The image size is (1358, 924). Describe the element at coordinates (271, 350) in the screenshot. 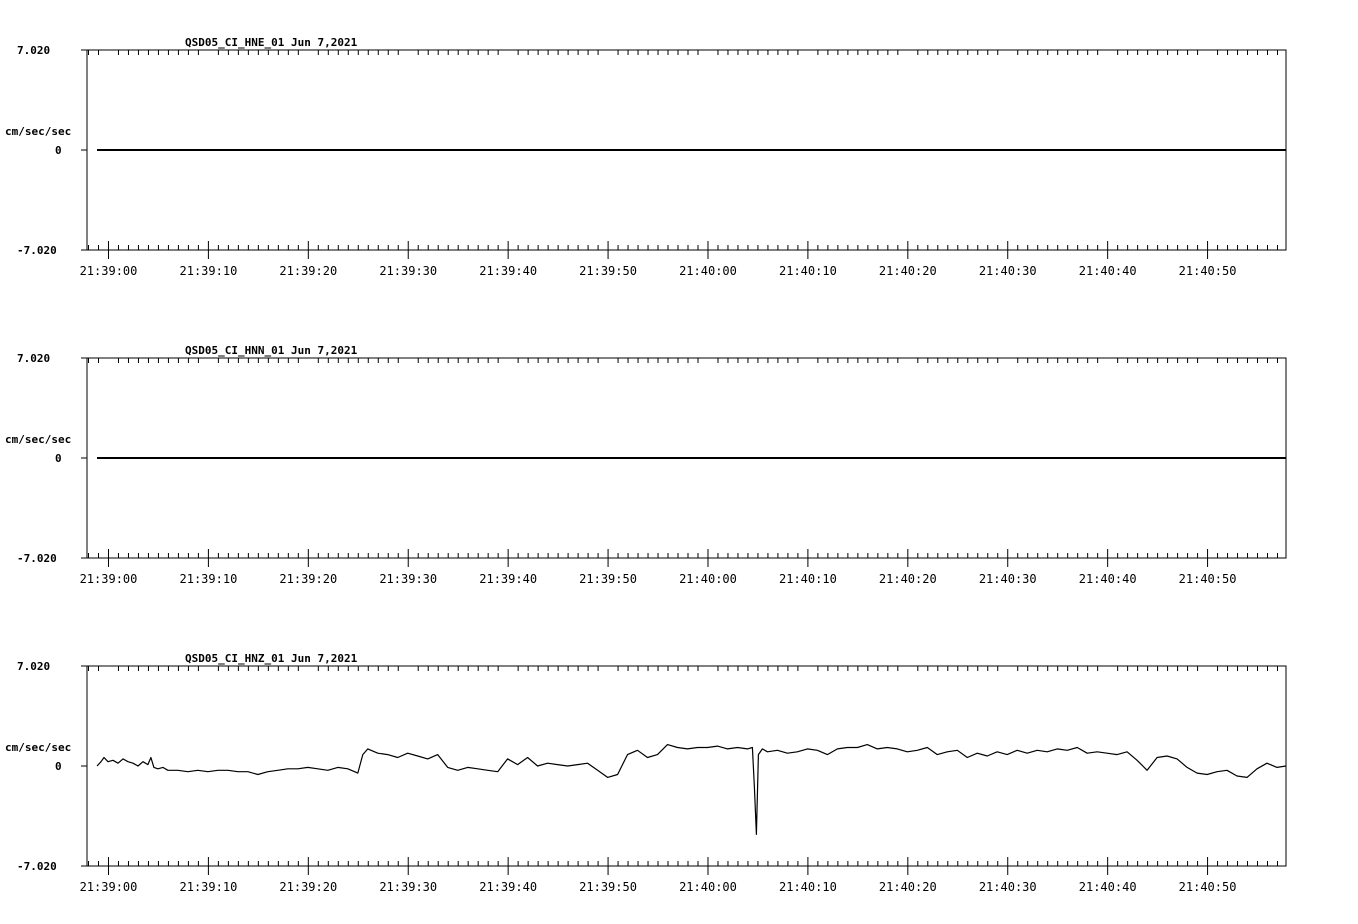

I see `chart-title: QSD05_CI_HNN_01 Jun 7,2021` at that location.